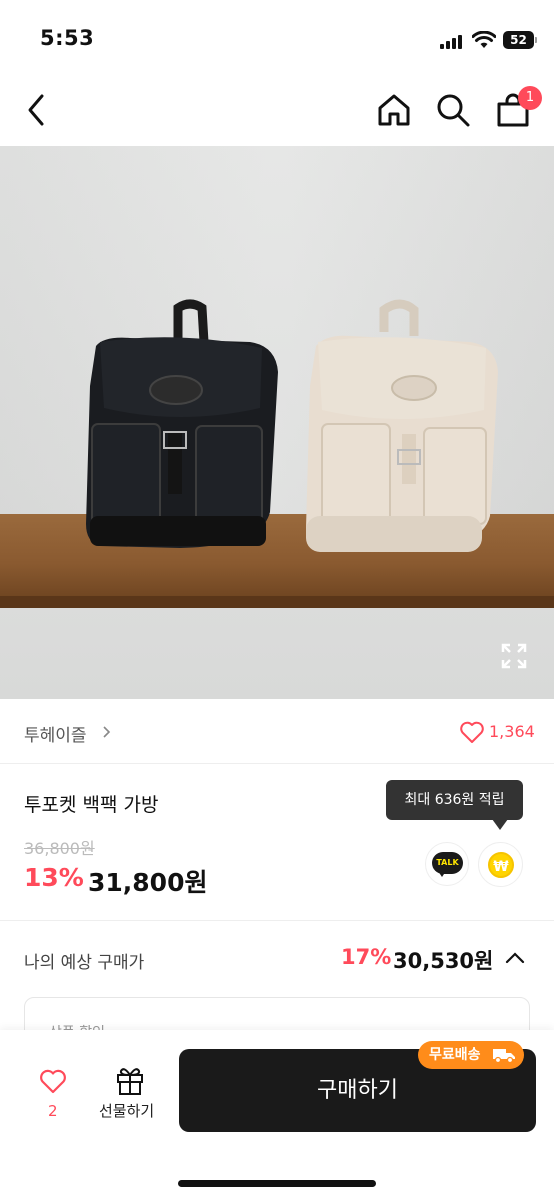  I want to click on chevron-right-icon, so click(107, 732).